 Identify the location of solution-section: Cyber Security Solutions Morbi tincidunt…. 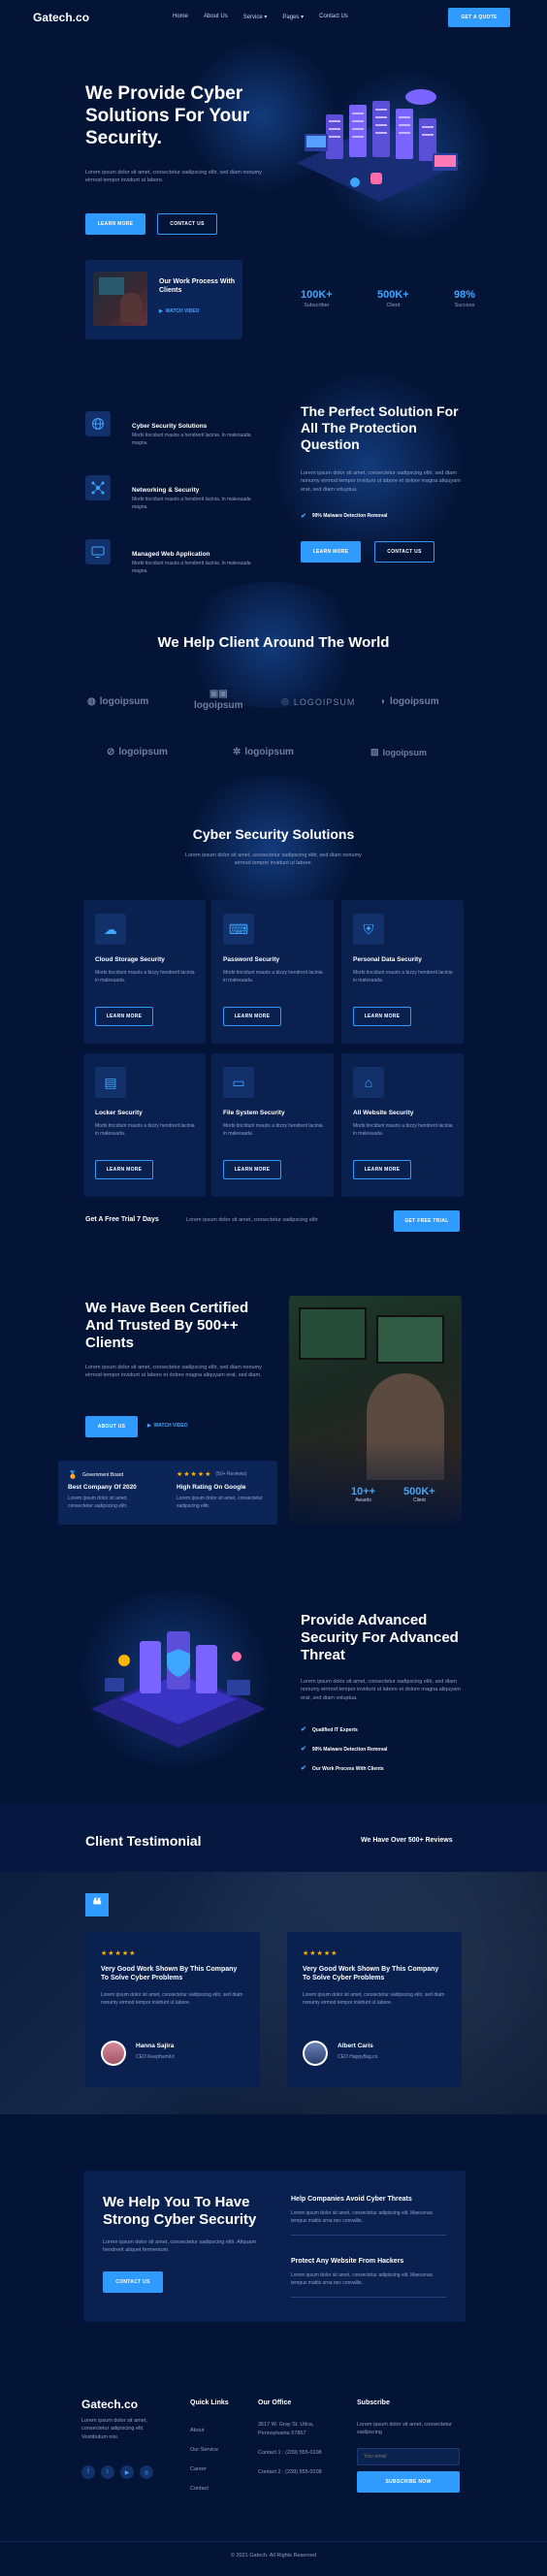
(273, 490).